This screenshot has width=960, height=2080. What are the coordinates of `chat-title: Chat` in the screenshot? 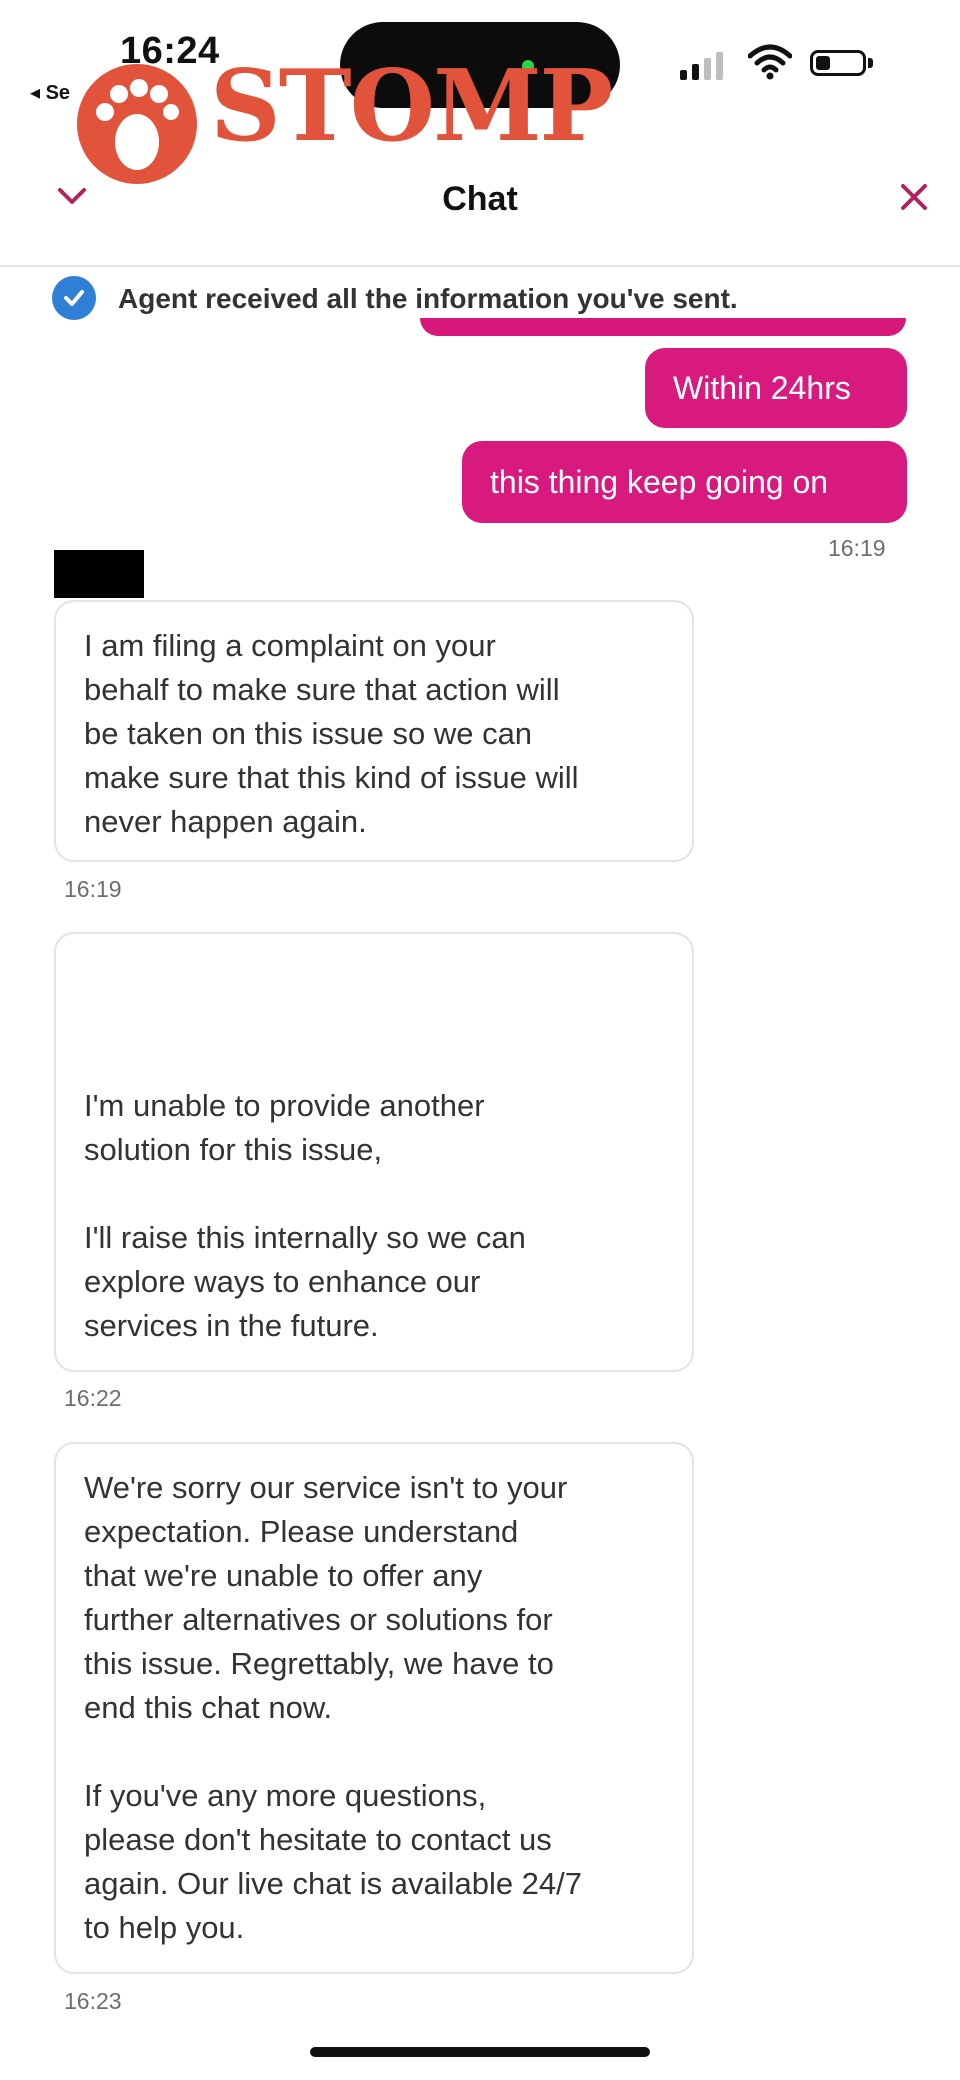 It's located at (480, 199).